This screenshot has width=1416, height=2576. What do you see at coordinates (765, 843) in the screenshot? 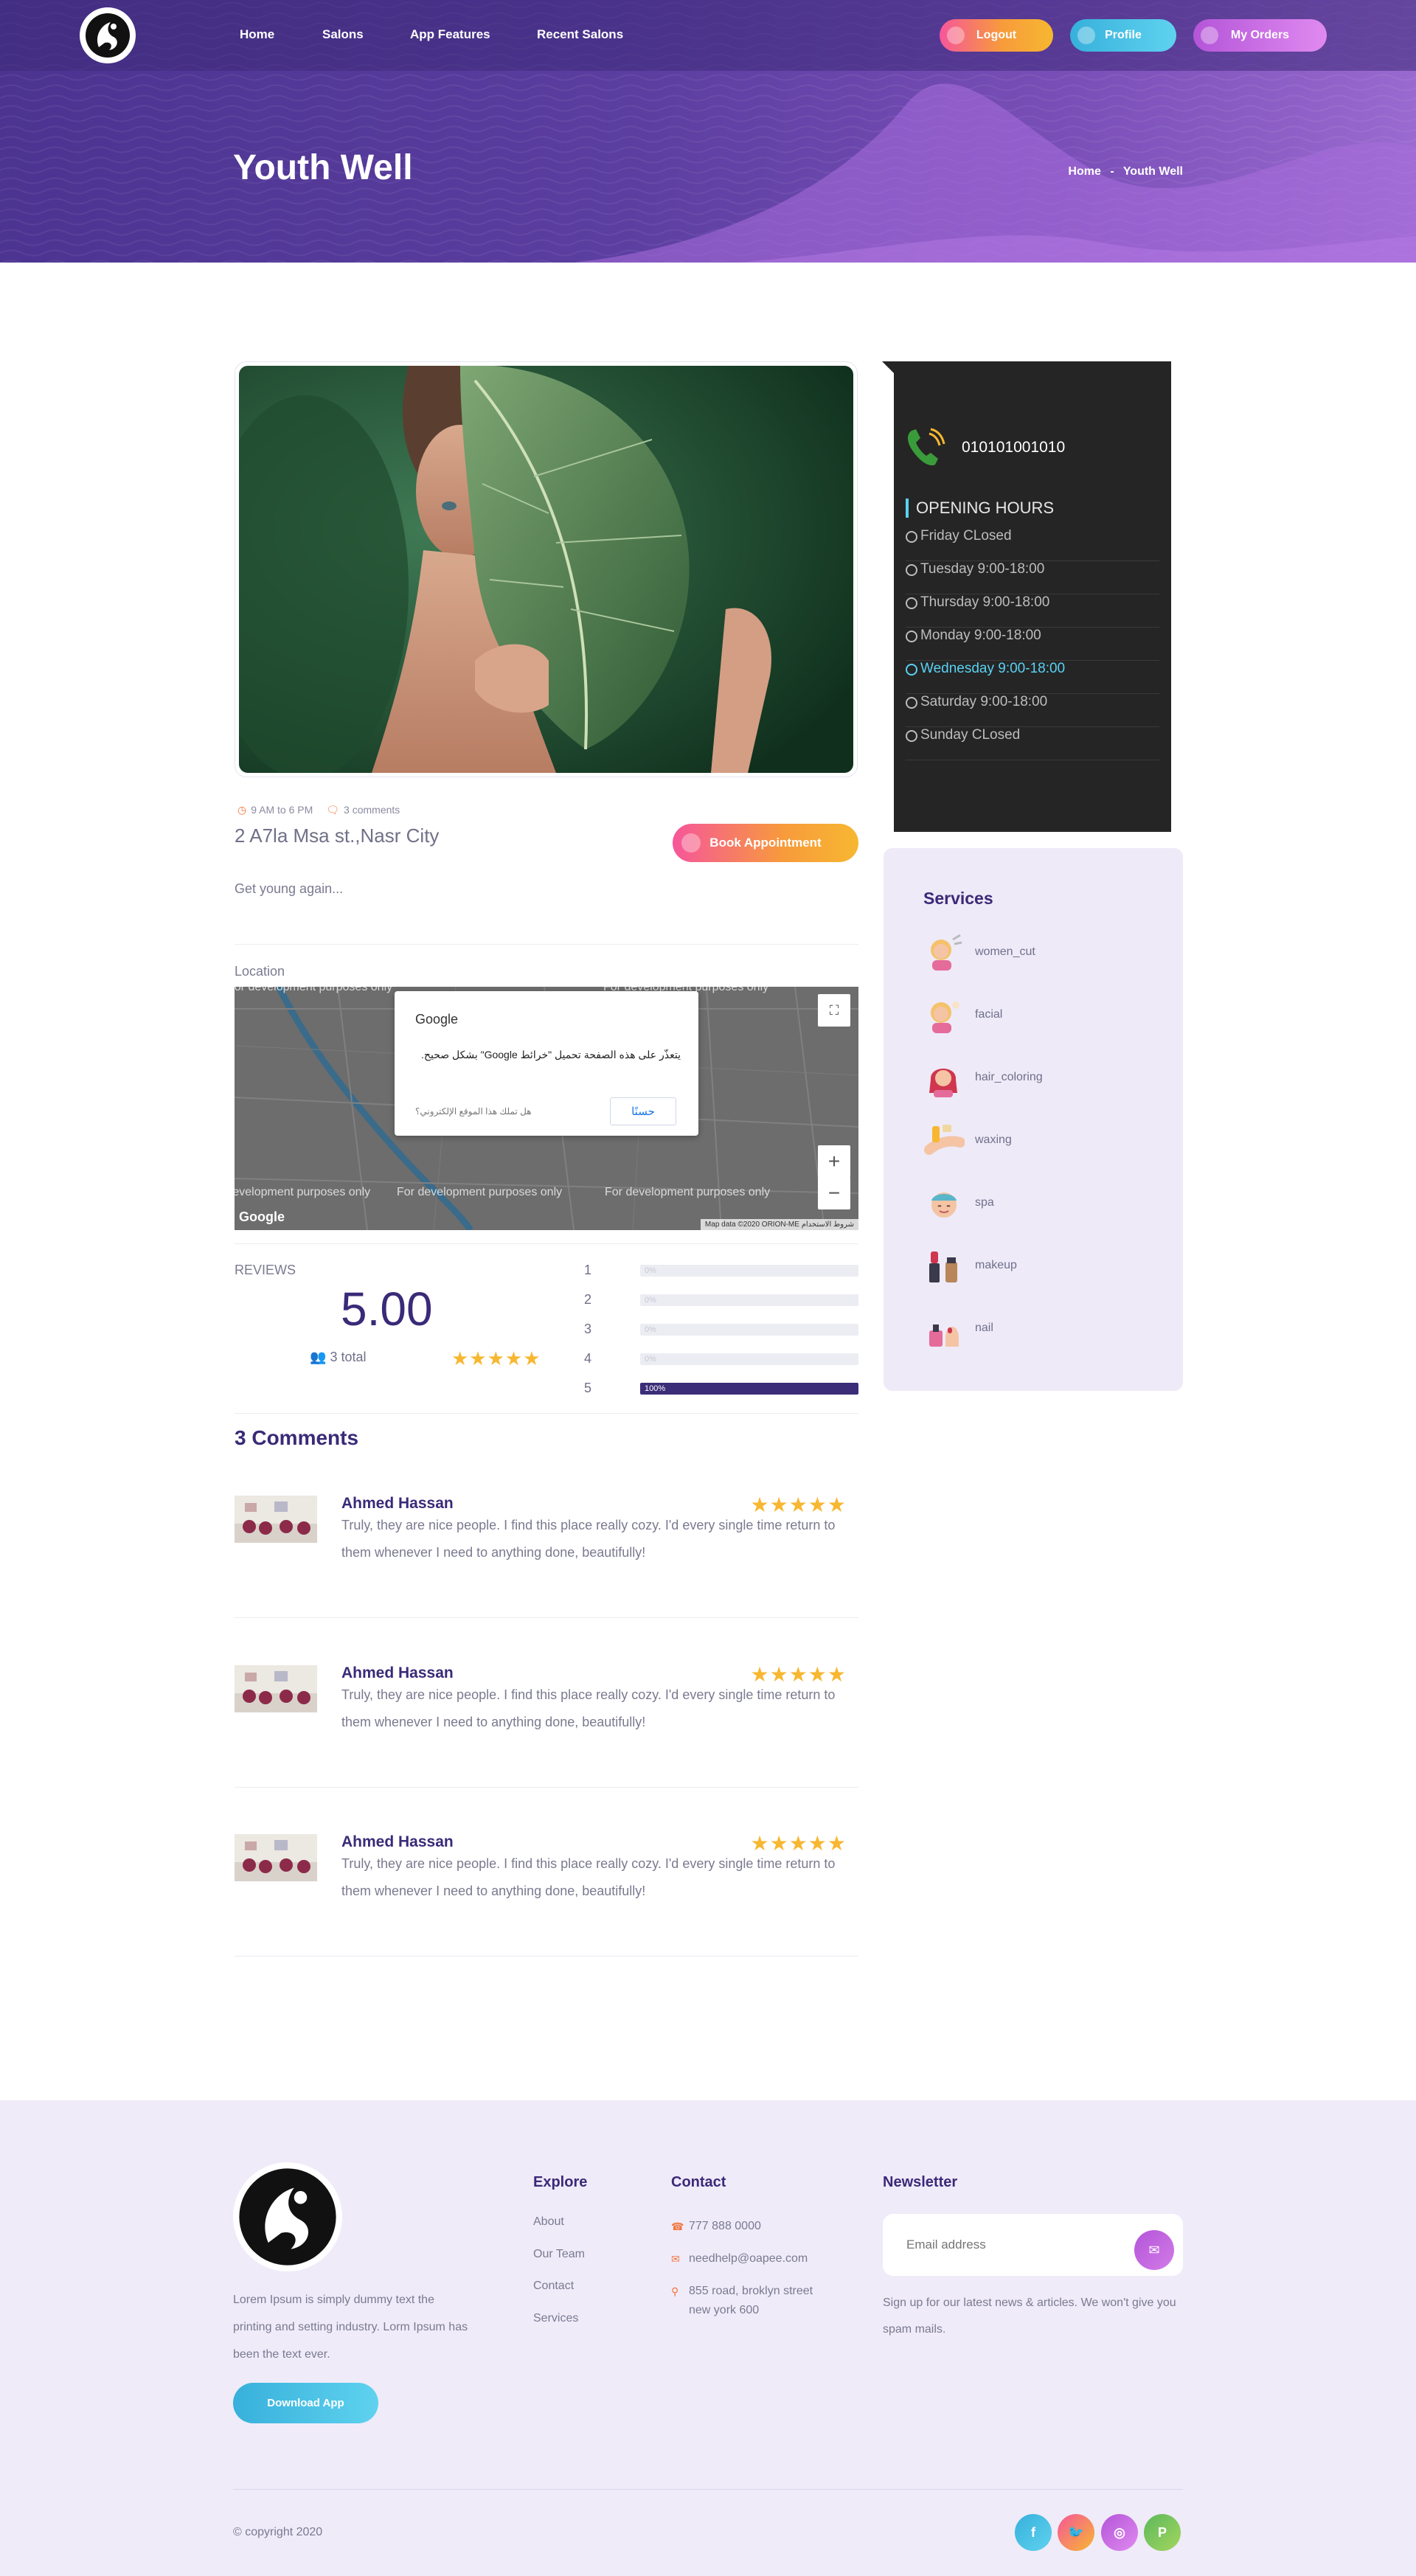
I see `book-appointment-button: Book Appointment` at bounding box center [765, 843].